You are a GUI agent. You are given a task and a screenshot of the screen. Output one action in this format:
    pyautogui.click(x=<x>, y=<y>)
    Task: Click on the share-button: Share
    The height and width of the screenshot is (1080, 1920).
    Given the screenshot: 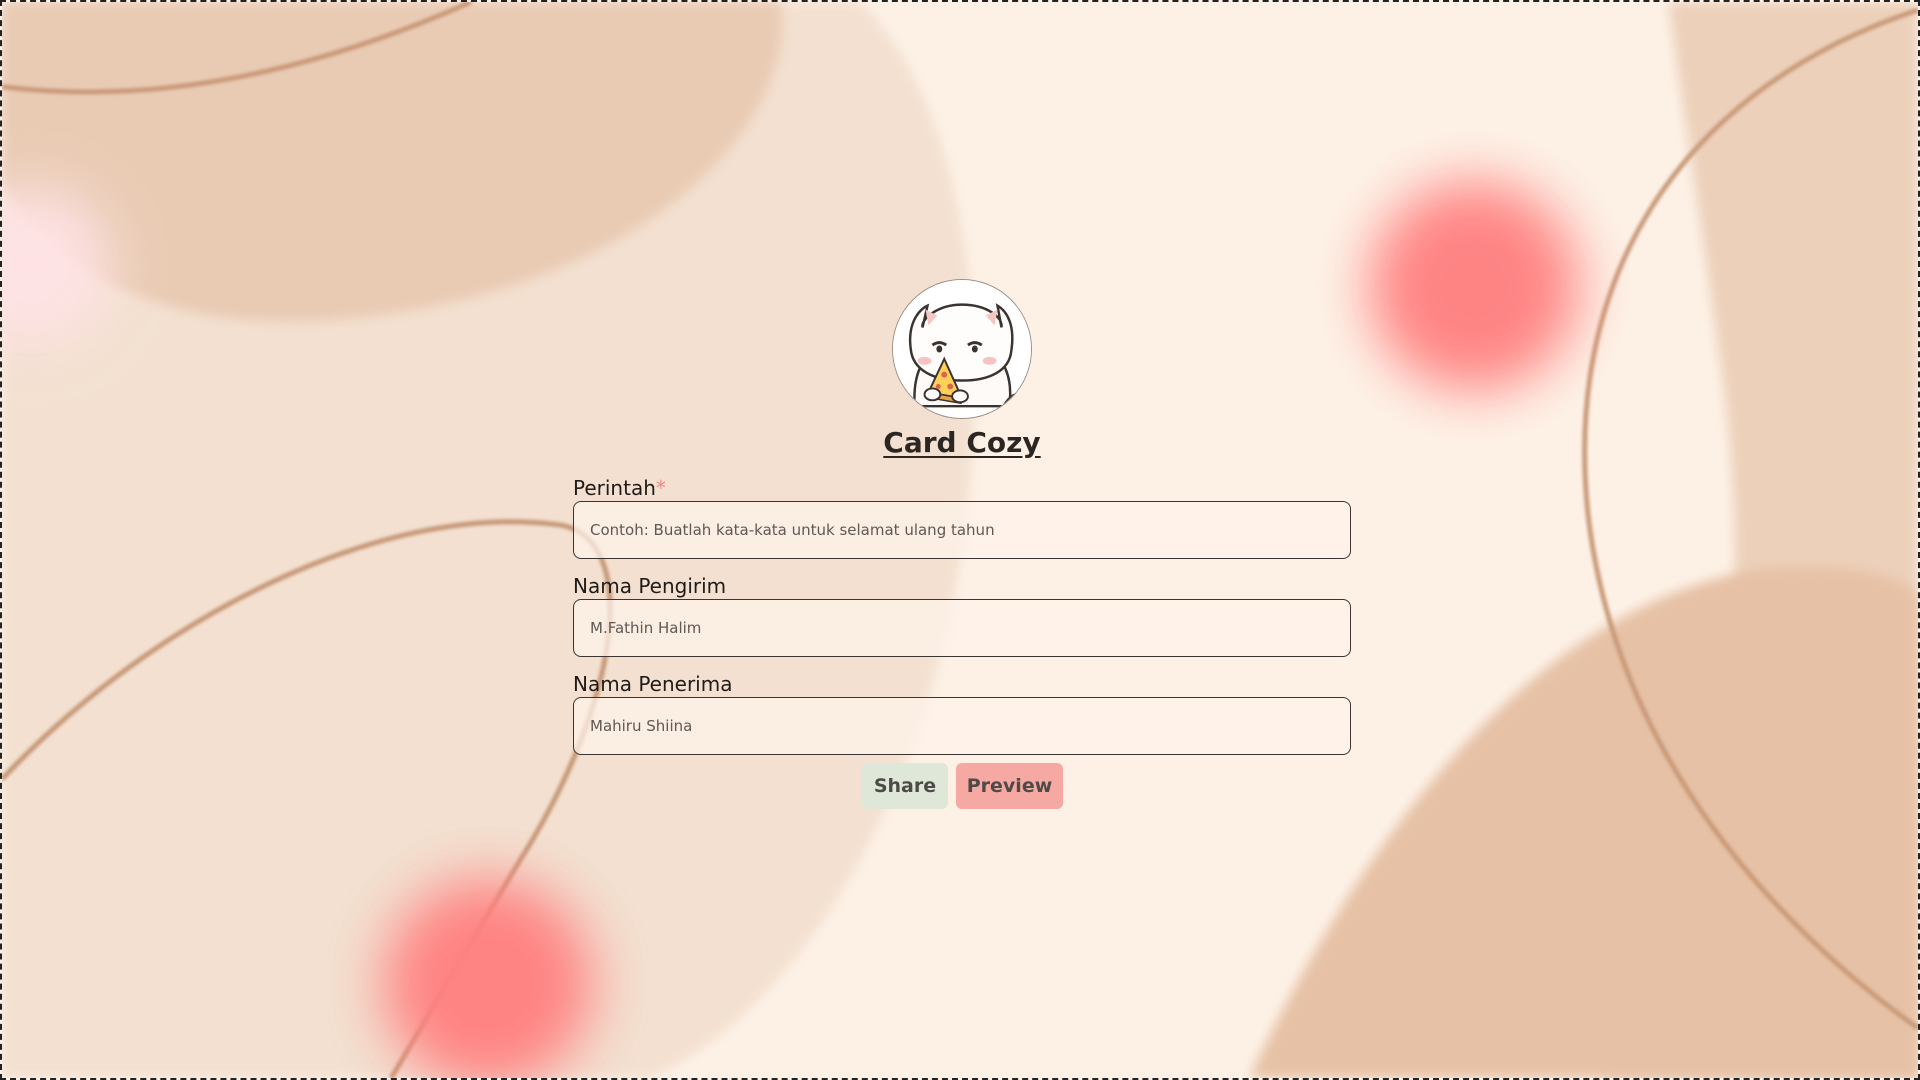 What is the action you would take?
    pyautogui.click(x=905, y=786)
    